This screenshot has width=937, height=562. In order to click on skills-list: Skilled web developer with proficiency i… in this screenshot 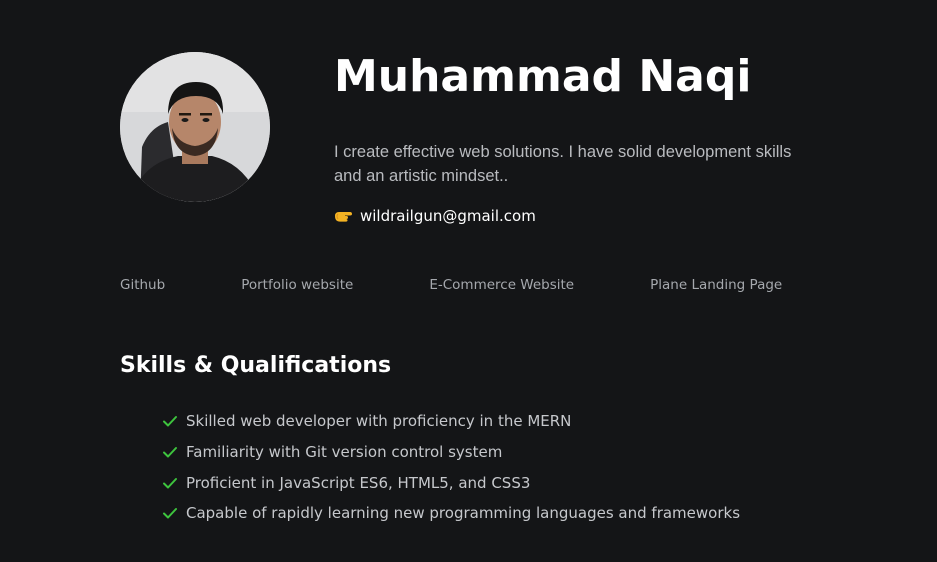, I will do `click(451, 467)`.